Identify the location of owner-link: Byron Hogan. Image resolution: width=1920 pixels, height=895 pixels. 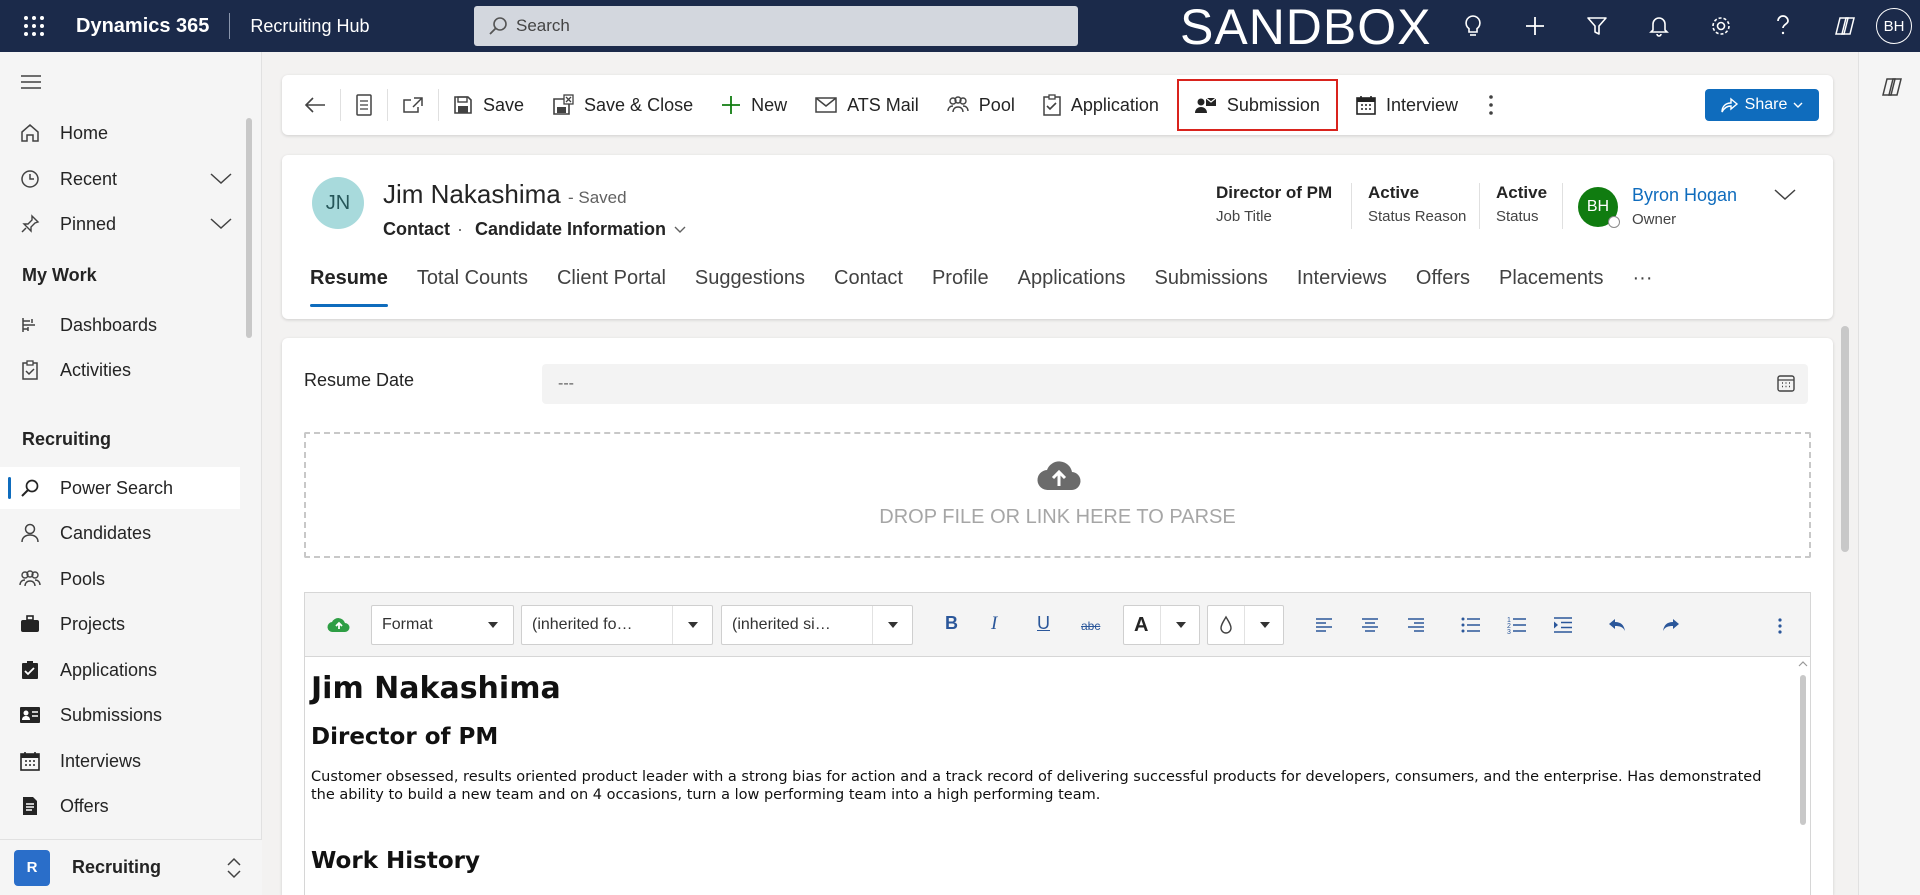
(1684, 195).